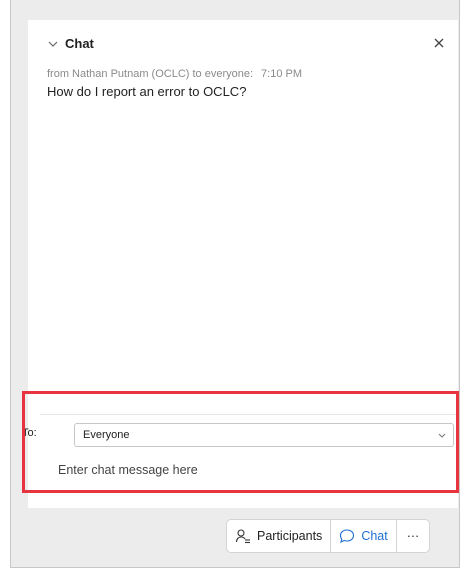  I want to click on chat-title: Chat, so click(79, 43).